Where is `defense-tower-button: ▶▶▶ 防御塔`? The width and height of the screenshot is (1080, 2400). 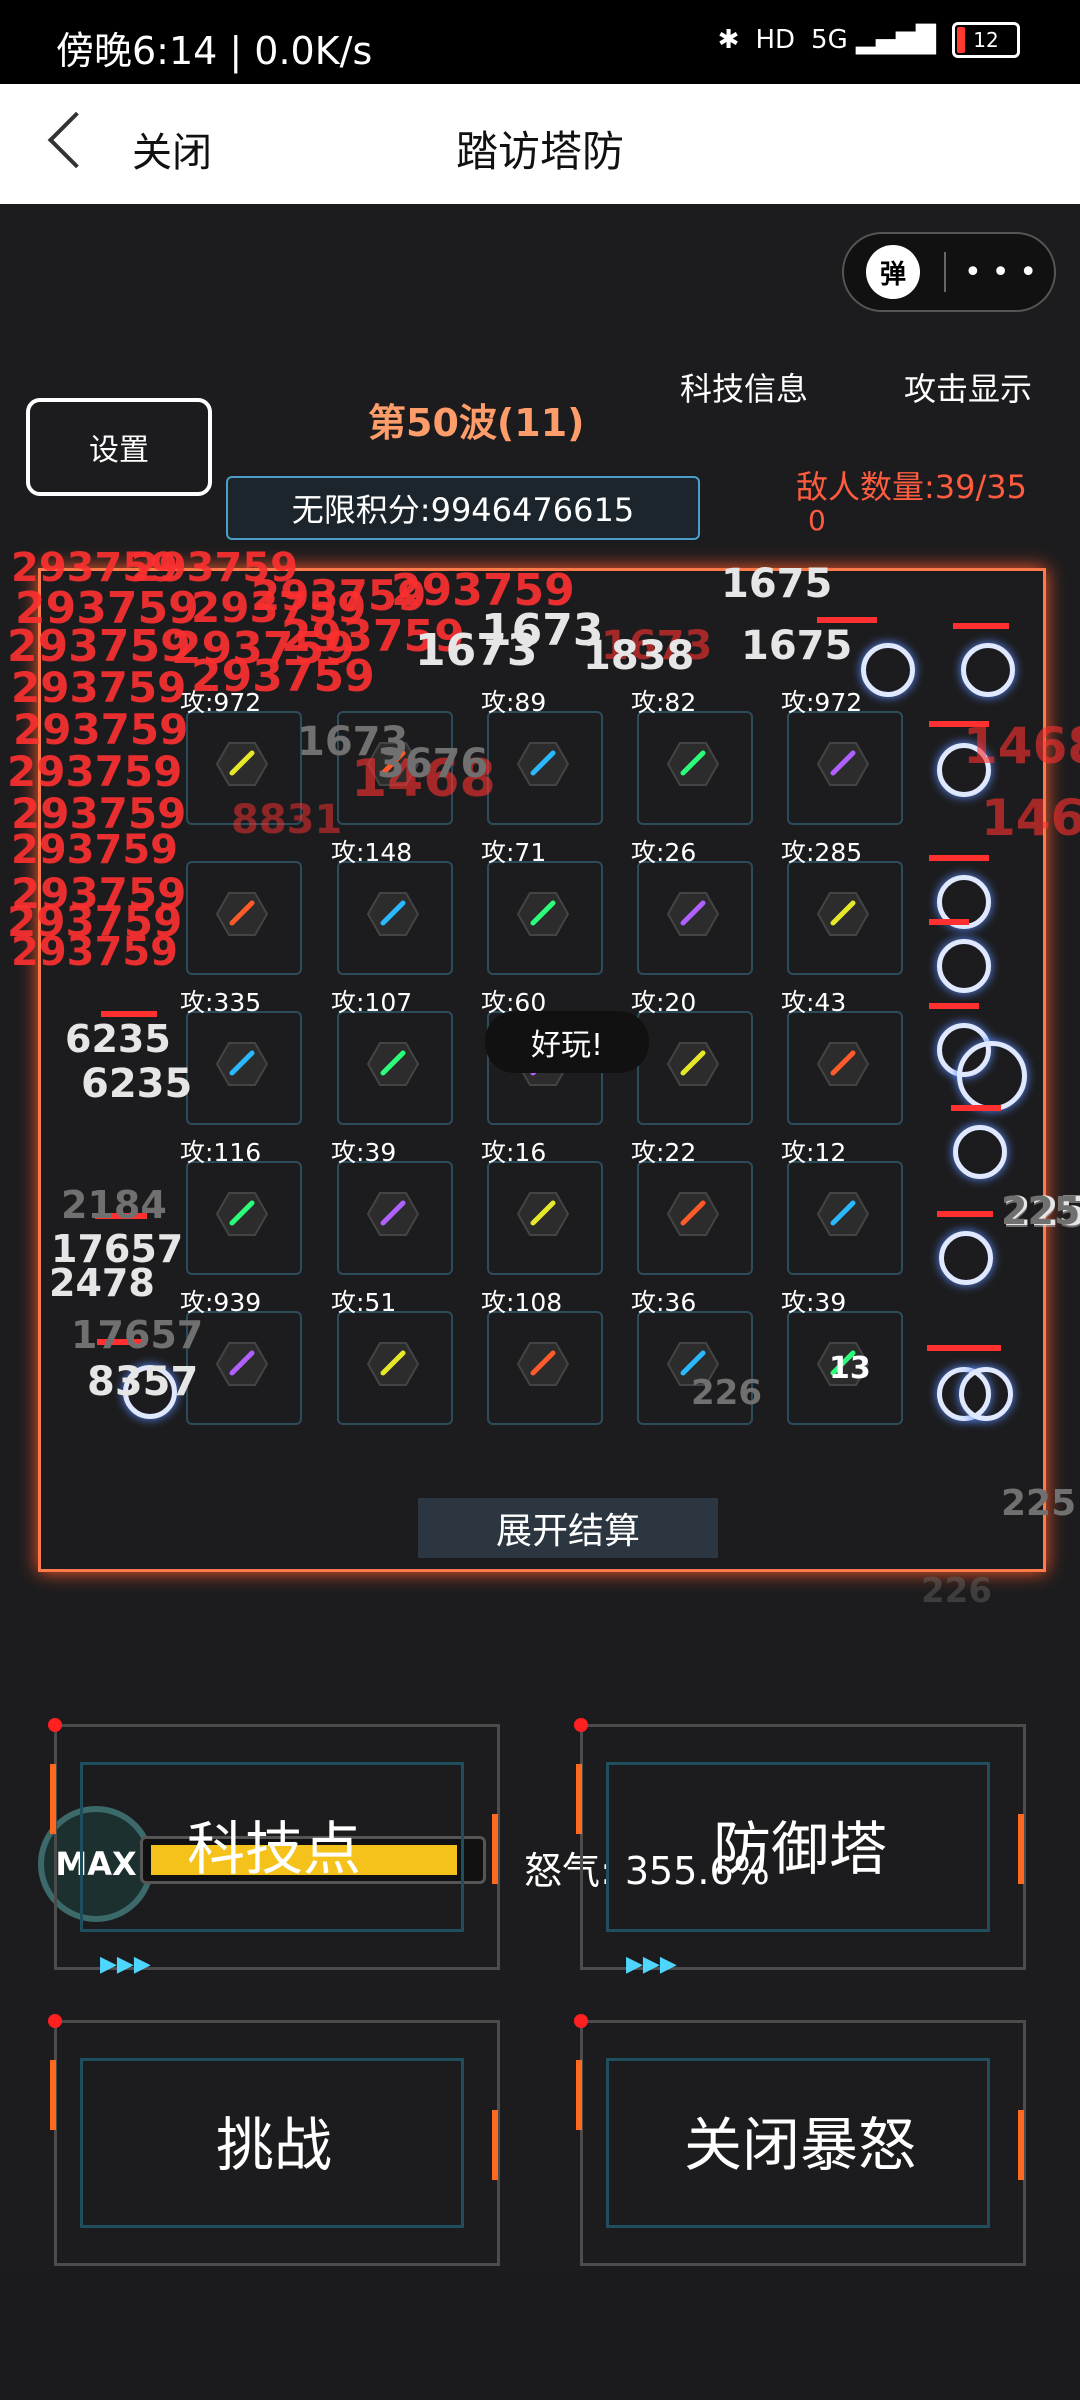 defense-tower-button: ▶▶▶ 防御塔 is located at coordinates (800, 1847).